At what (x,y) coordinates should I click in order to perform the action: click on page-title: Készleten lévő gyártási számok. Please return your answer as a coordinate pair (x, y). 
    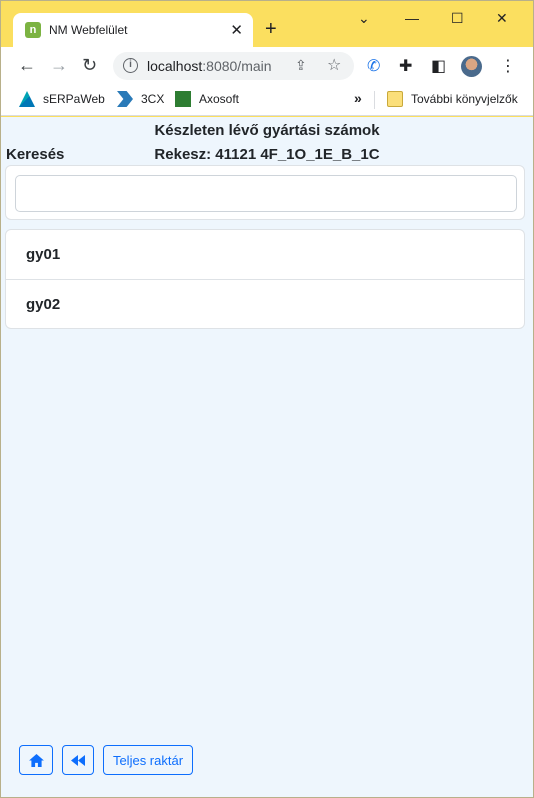
    Looking at the image, I should click on (267, 130).